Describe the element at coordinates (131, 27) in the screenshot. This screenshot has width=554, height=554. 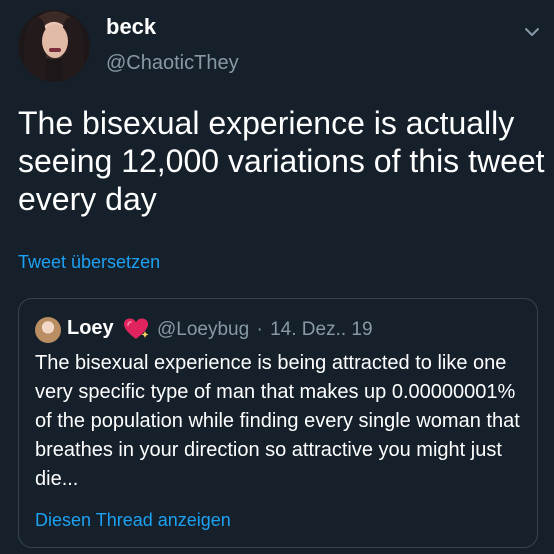
I see `author-name: beck` at that location.